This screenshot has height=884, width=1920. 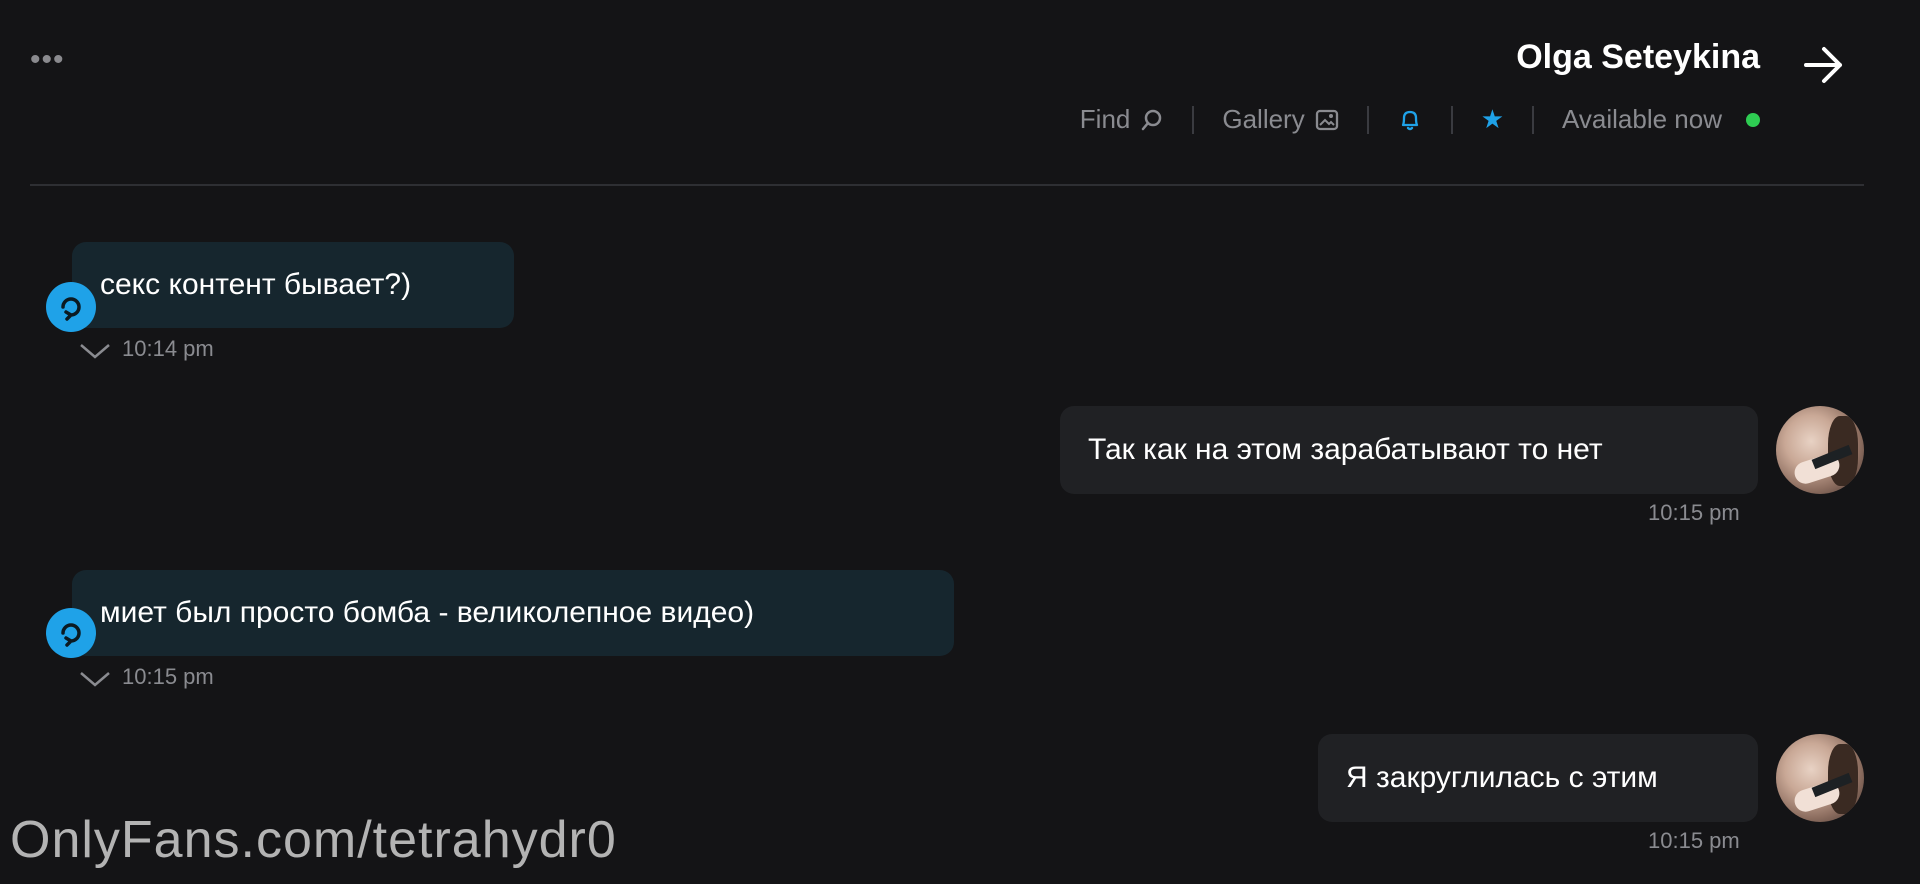 What do you see at coordinates (1502, 777) in the screenshot?
I see `message-text: Я закруглилась с этим` at bounding box center [1502, 777].